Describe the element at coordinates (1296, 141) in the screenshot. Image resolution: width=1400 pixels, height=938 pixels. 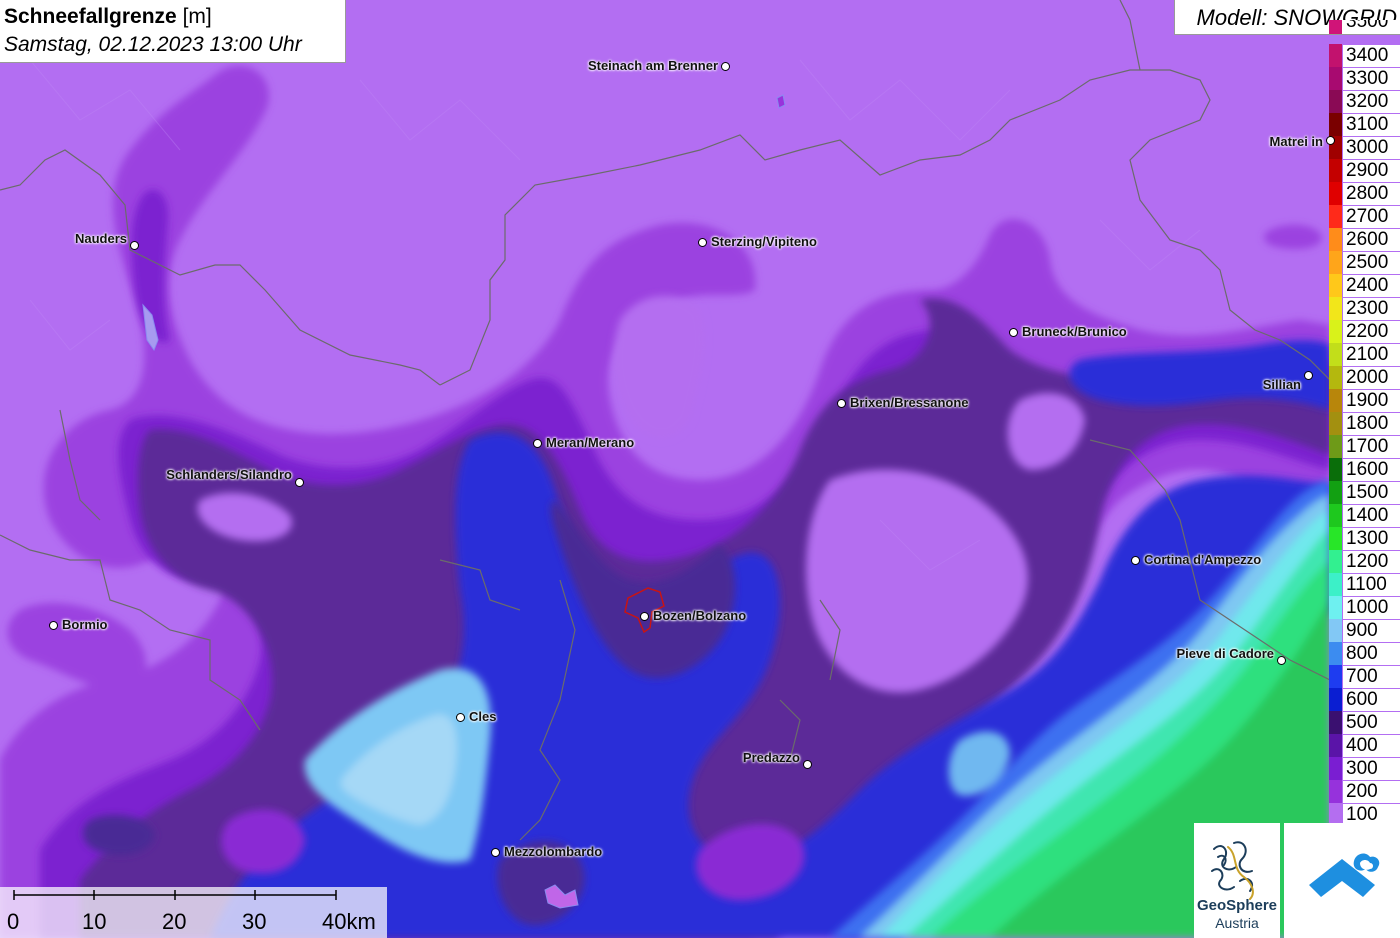
I see `place-label: Matrei in` at that location.